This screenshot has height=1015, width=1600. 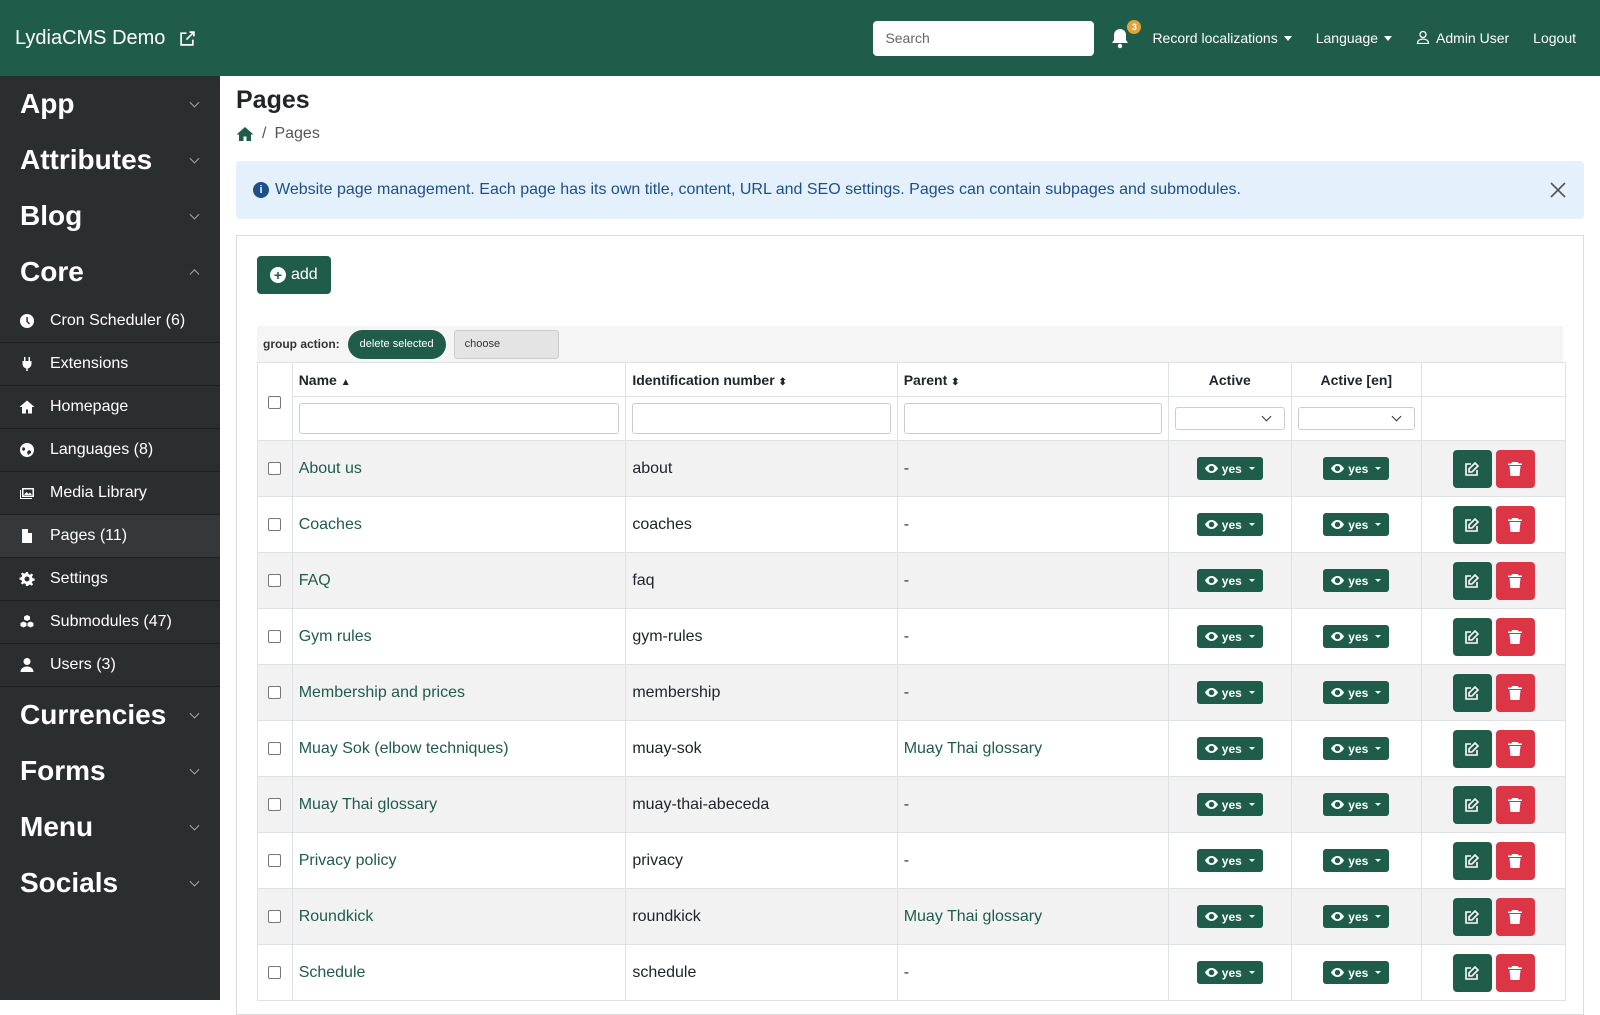 What do you see at coordinates (1554, 38) in the screenshot?
I see `logout-link: Logout` at bounding box center [1554, 38].